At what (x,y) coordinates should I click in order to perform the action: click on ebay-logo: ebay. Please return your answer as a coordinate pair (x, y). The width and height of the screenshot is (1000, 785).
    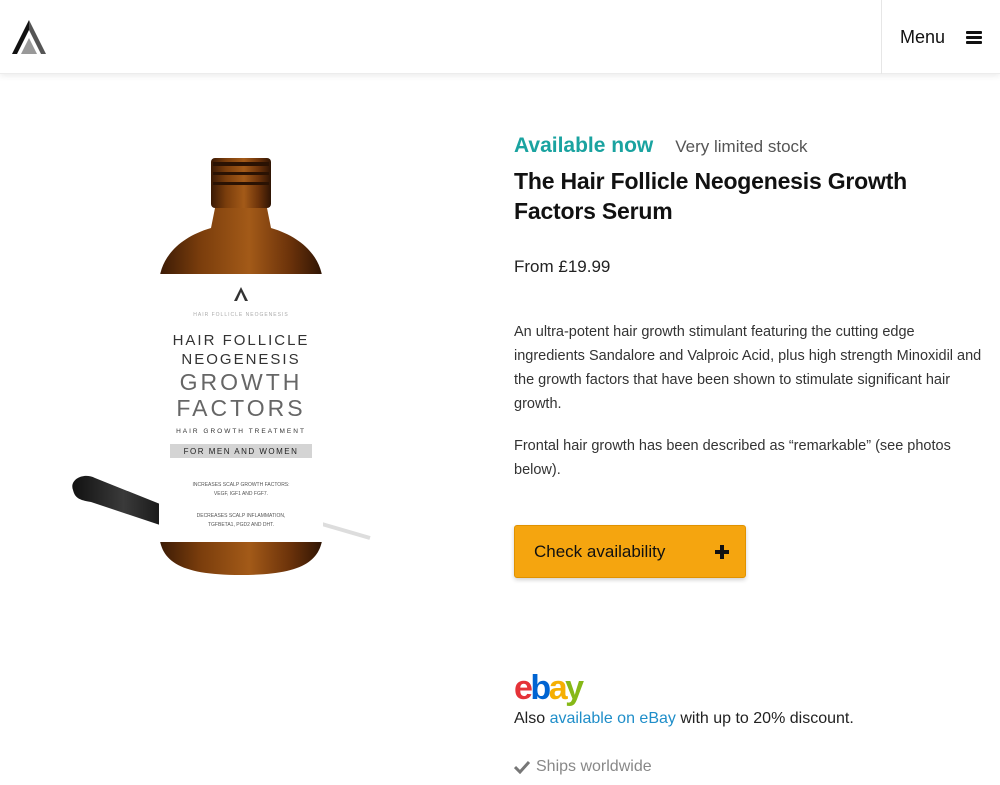
    Looking at the image, I should click on (549, 688).